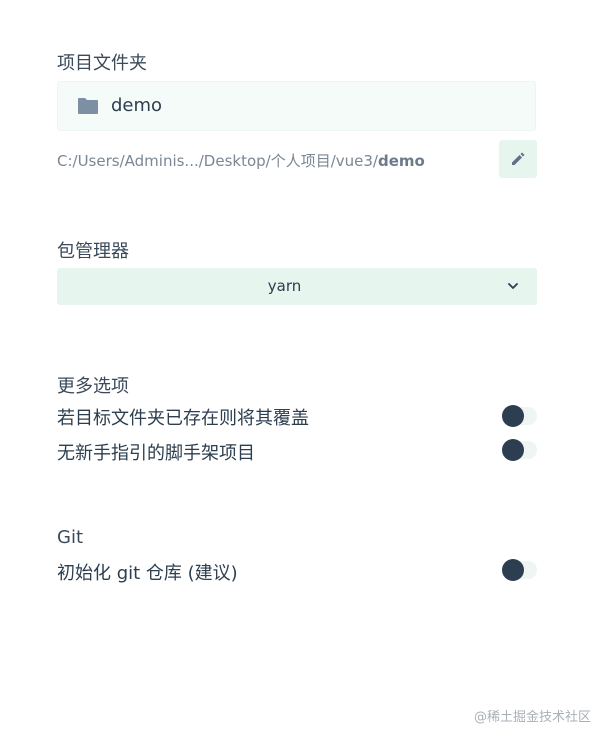 The height and width of the screenshot is (742, 607). I want to click on folder-path-current: demo, so click(401, 161).